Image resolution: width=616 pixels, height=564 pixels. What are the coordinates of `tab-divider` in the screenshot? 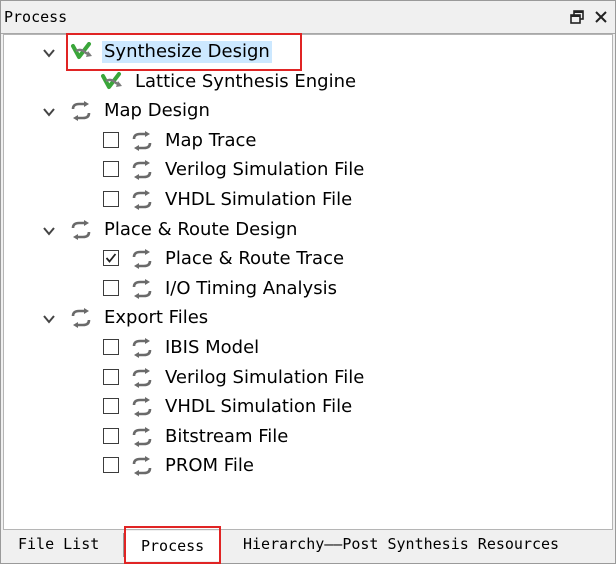 It's located at (123, 545).